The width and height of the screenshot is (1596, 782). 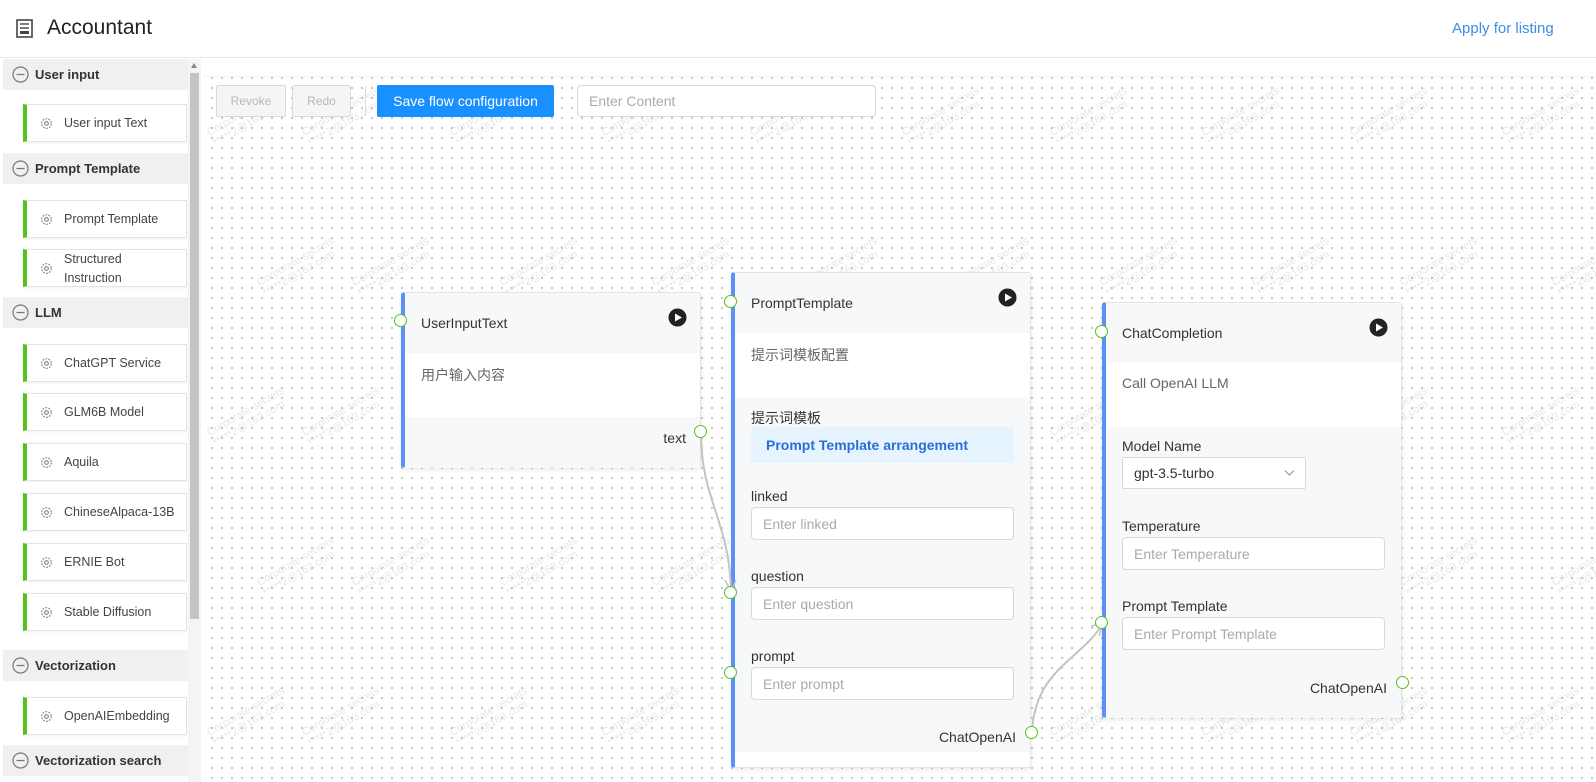 I want to click on revoke-button: Revoke, so click(x=251, y=101).